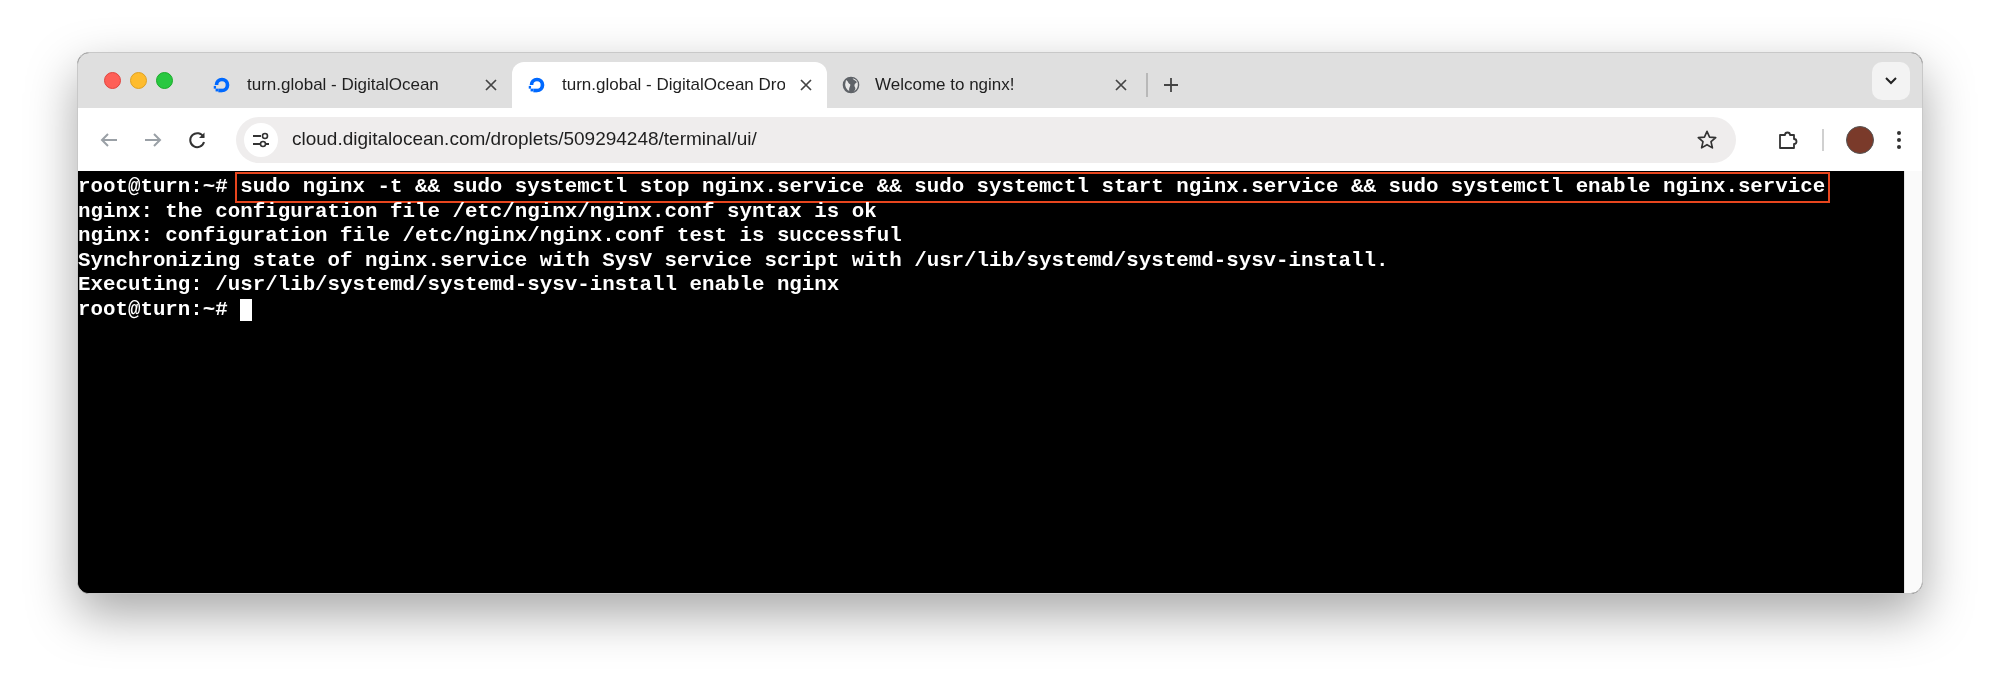 The height and width of the screenshot is (696, 2000). Describe the element at coordinates (459, 285) in the screenshot. I see `terminal-output-line: Executing: /usr/lib/systemd/systemd-sysv-install enable nginx` at that location.